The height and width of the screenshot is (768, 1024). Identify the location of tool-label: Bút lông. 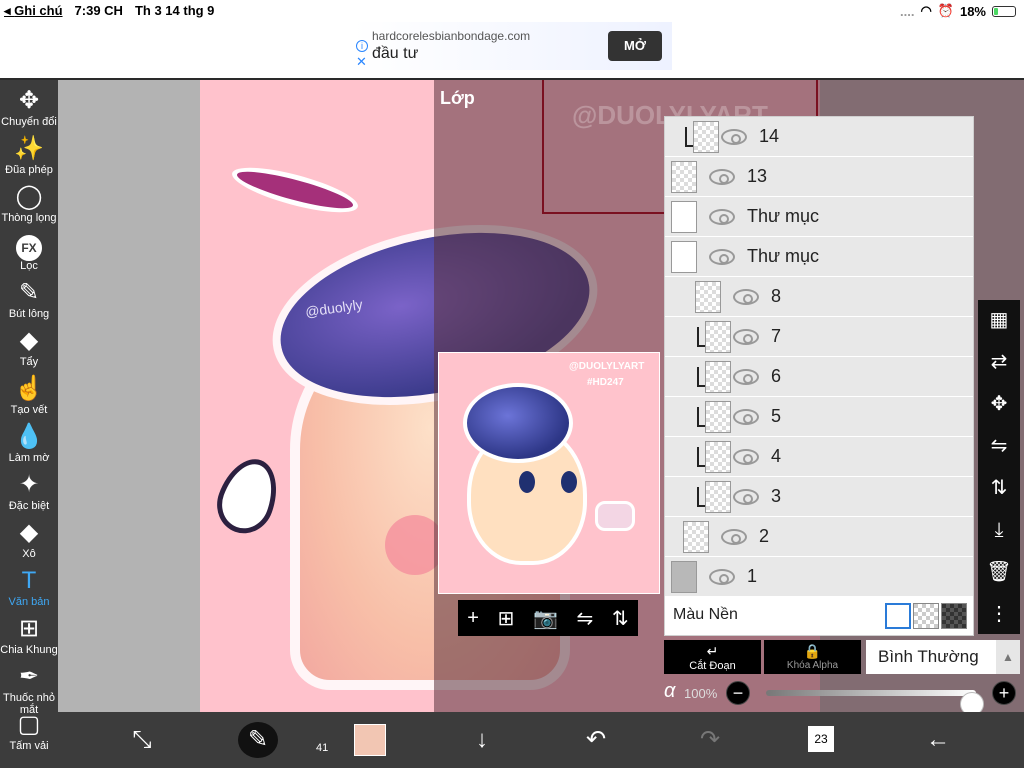
(29, 314).